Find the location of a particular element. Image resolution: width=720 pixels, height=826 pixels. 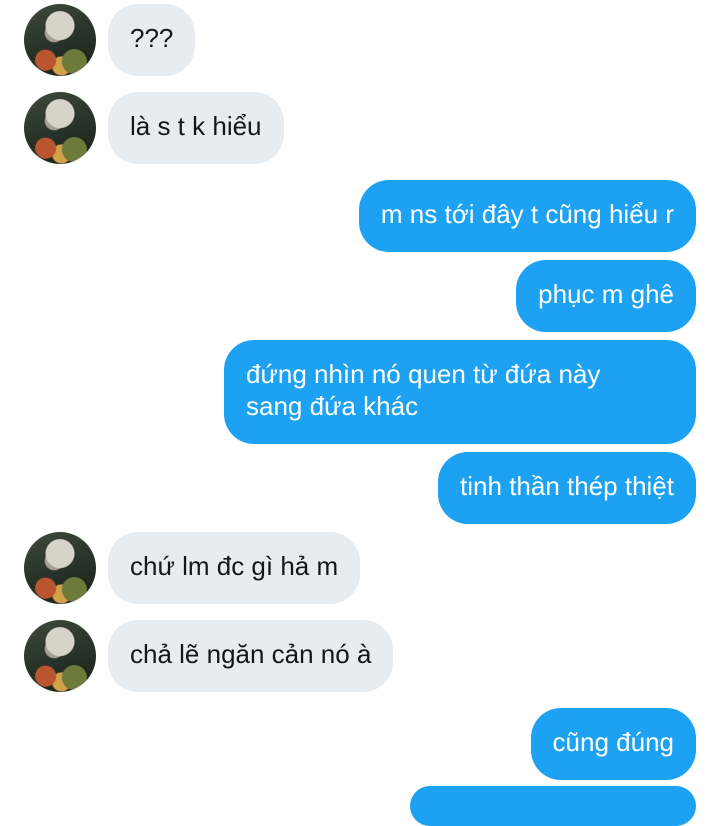

incoming-message-bubble: chứ lm đc gì hả m is located at coordinates (234, 568).